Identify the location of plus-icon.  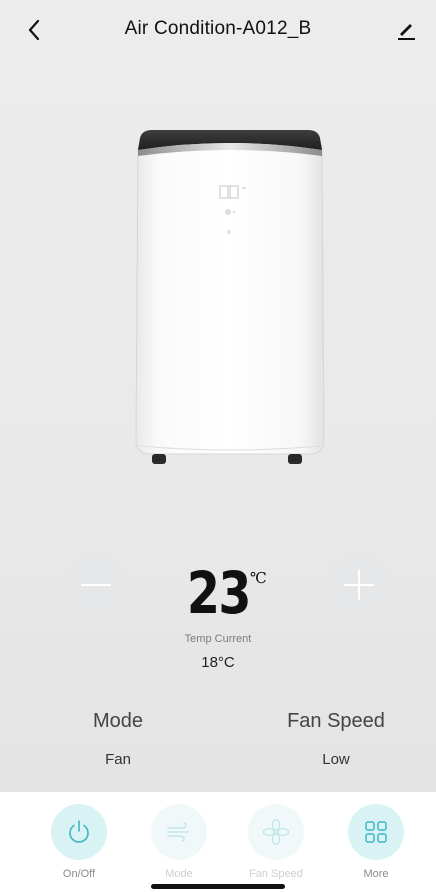
(359, 585).